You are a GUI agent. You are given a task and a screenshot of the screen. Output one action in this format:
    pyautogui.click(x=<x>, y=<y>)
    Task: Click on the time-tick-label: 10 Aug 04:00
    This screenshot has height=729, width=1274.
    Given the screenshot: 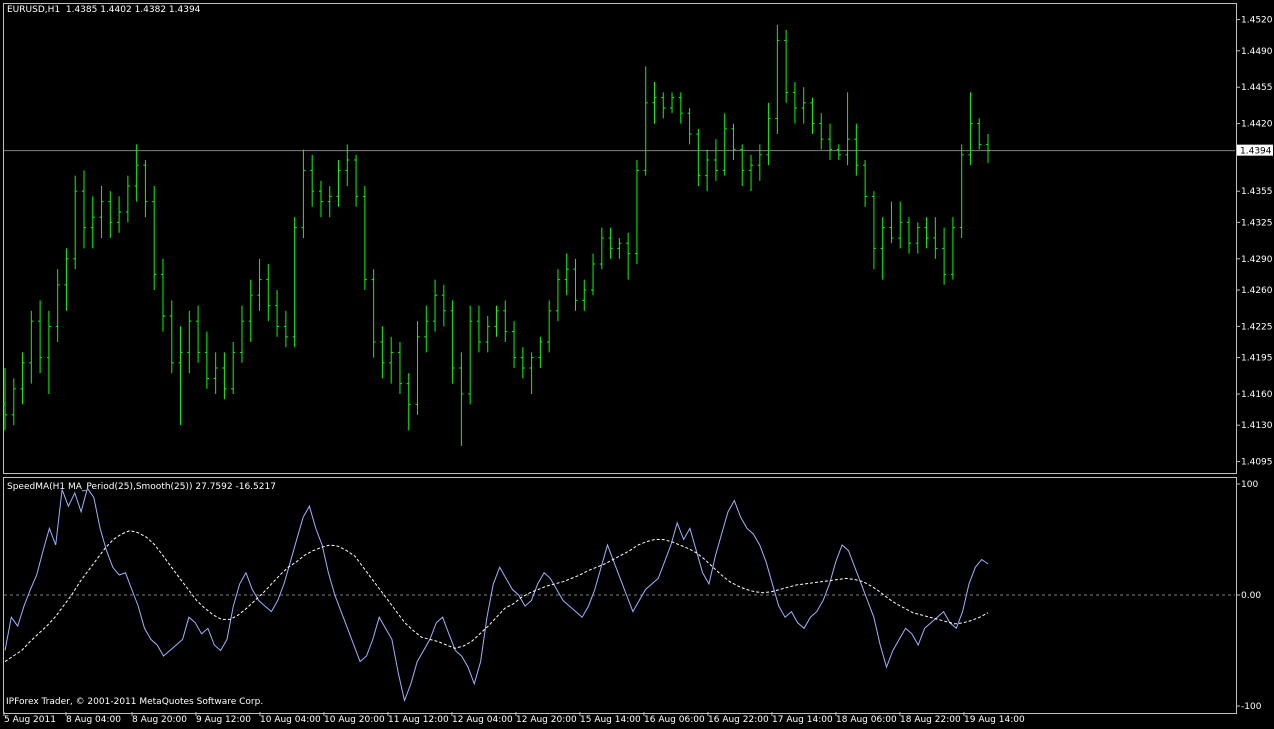 What is the action you would take?
    pyautogui.click(x=290, y=720)
    